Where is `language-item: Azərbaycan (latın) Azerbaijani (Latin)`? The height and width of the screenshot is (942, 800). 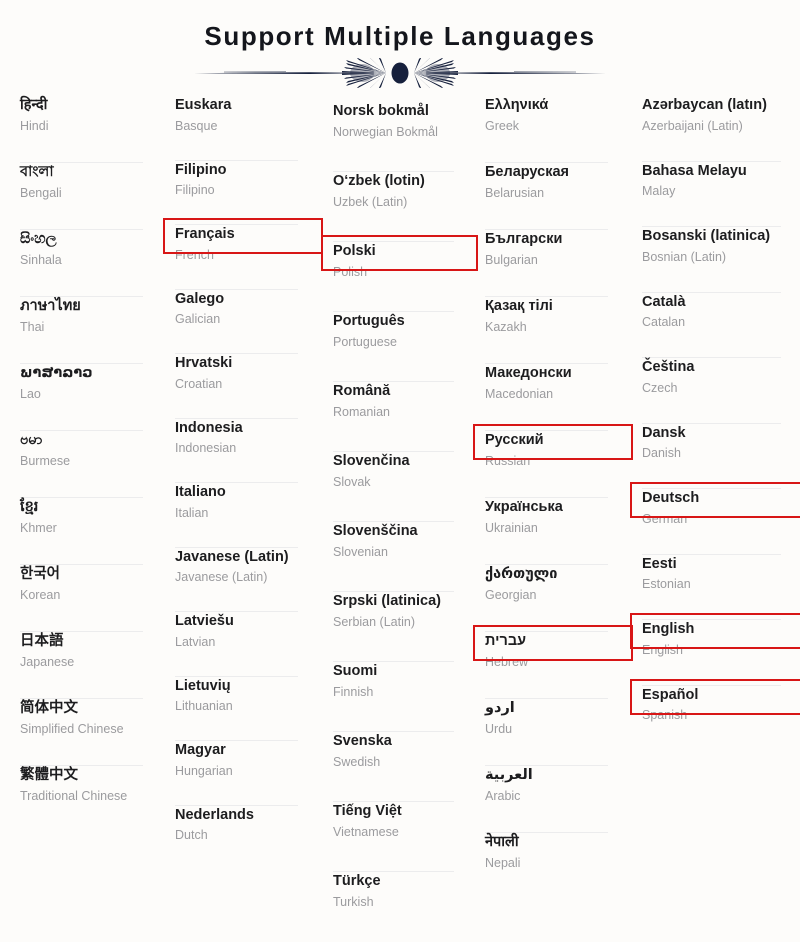
language-item: Azərbaycan (latın) Azerbaijani (Latin) is located at coordinates (721, 129).